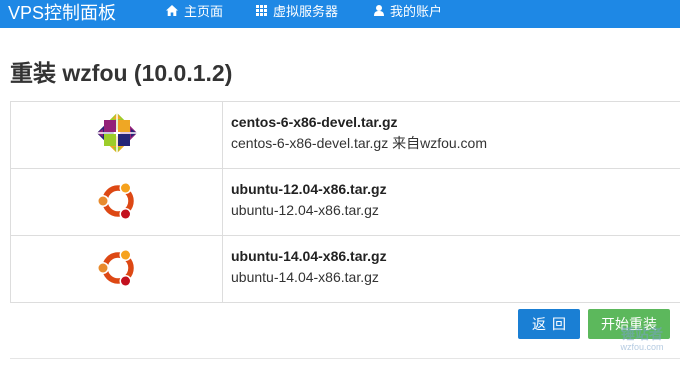  Describe the element at coordinates (642, 334) in the screenshot. I see `watermark-brand: 锤站者` at that location.